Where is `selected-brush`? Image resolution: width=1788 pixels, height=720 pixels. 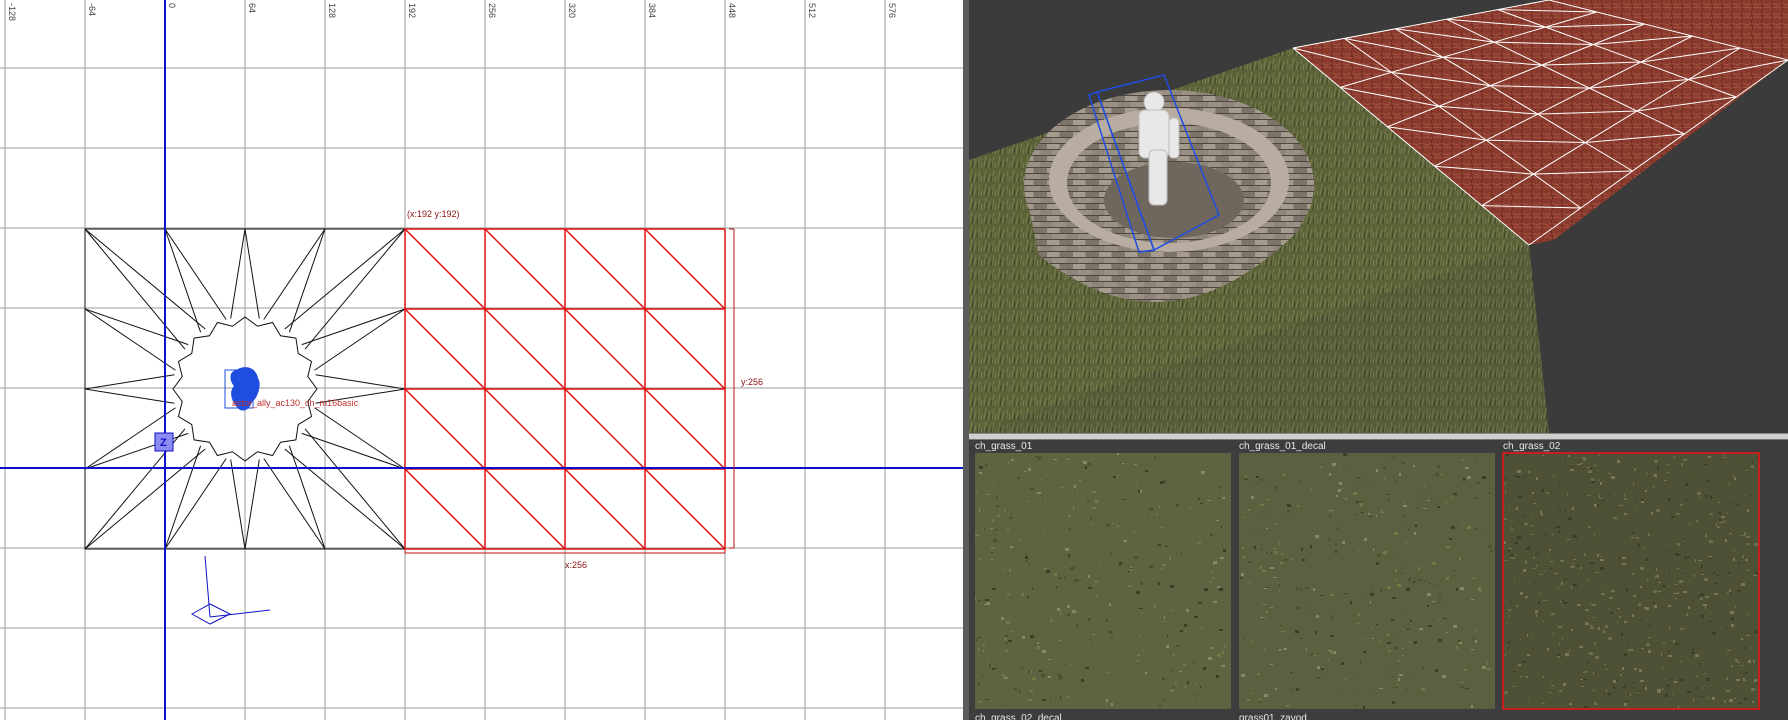 selected-brush is located at coordinates (565, 389).